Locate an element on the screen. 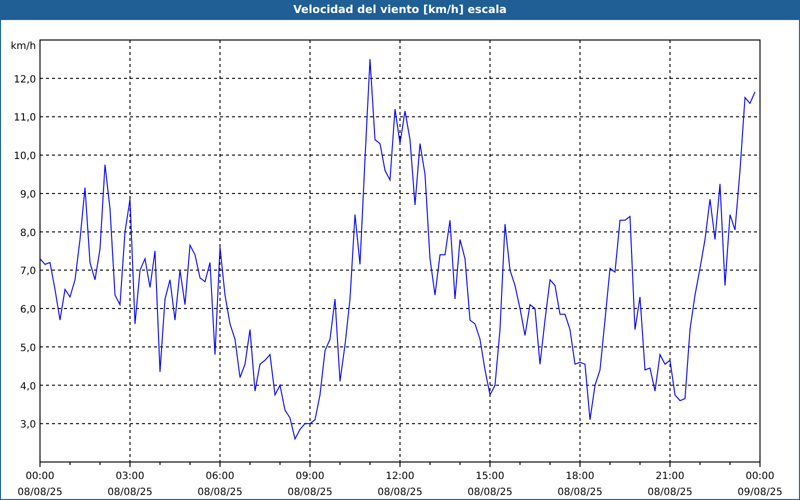 The image size is (800, 500). y-axis-label: 7,0 is located at coordinates (28, 272).